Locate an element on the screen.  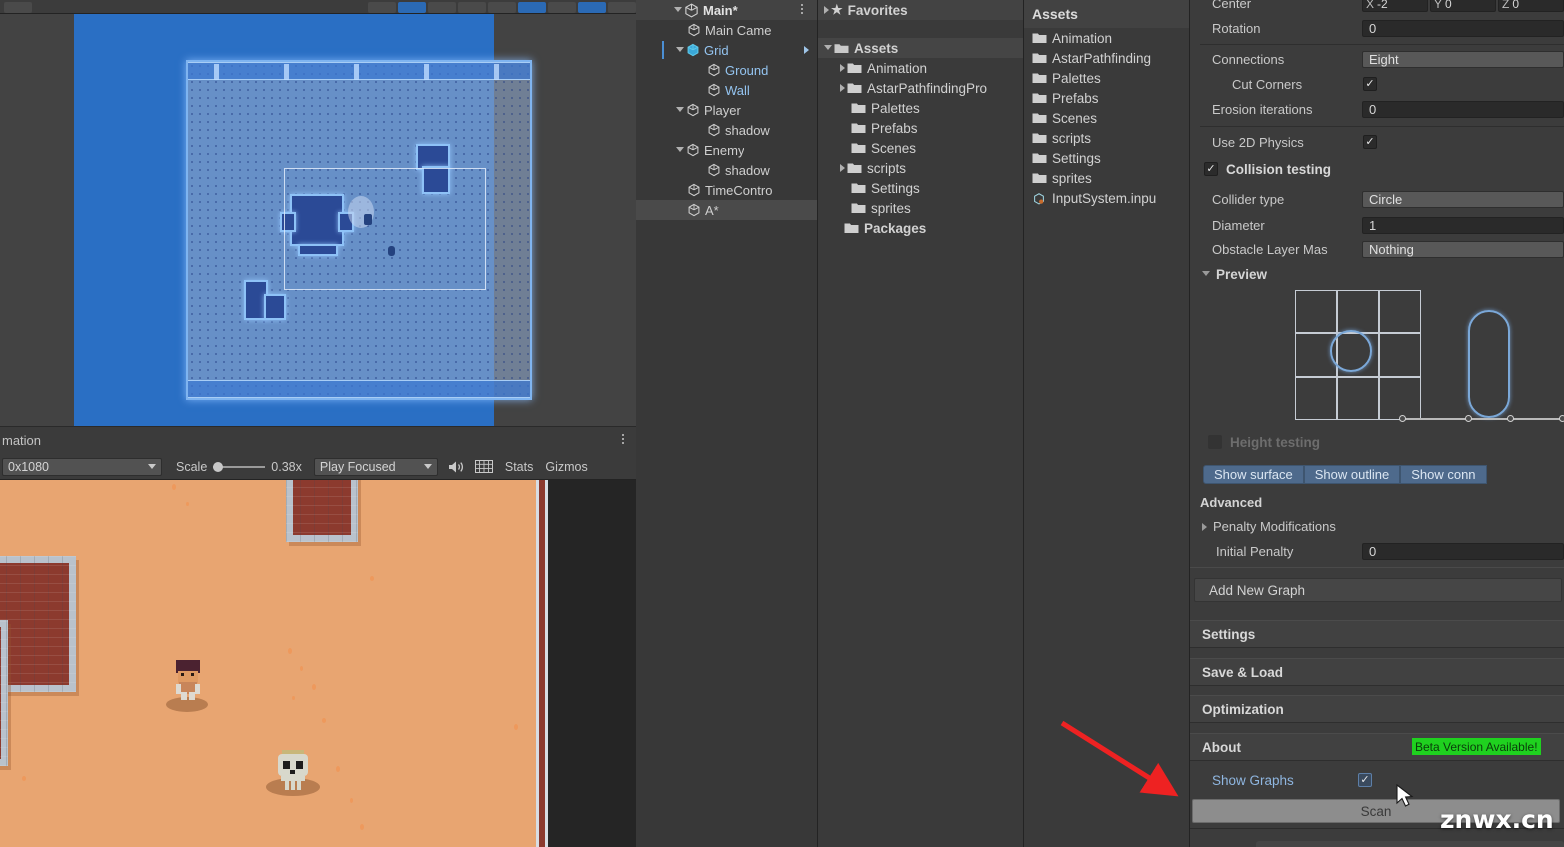
height-testing-row: Height testing is located at coordinates (1377, 442).